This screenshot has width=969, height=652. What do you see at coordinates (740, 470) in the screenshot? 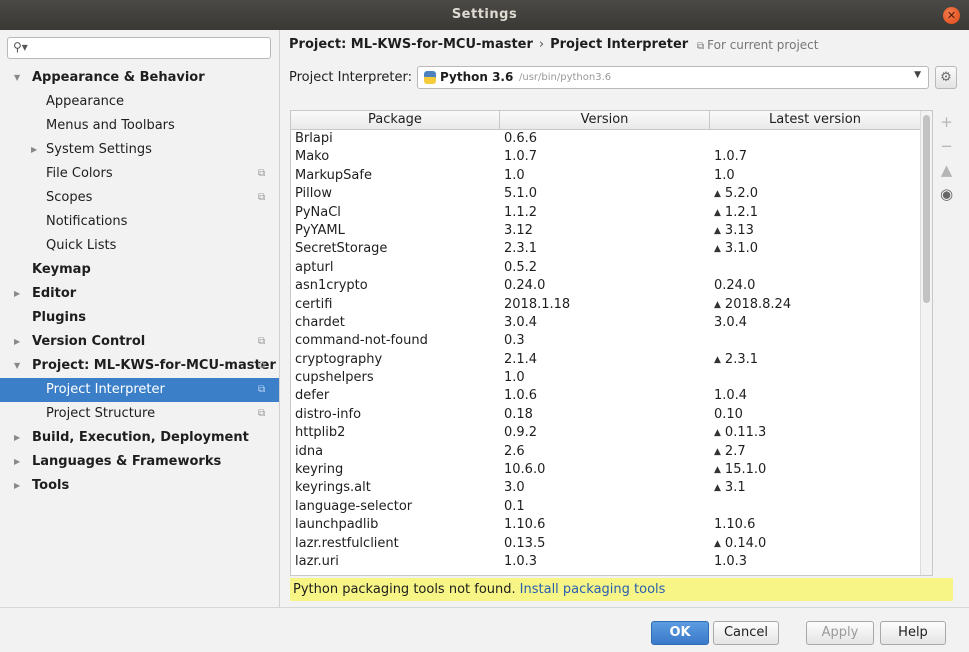
I see `package-latest-version: ▲ 15.1.0` at bounding box center [740, 470].